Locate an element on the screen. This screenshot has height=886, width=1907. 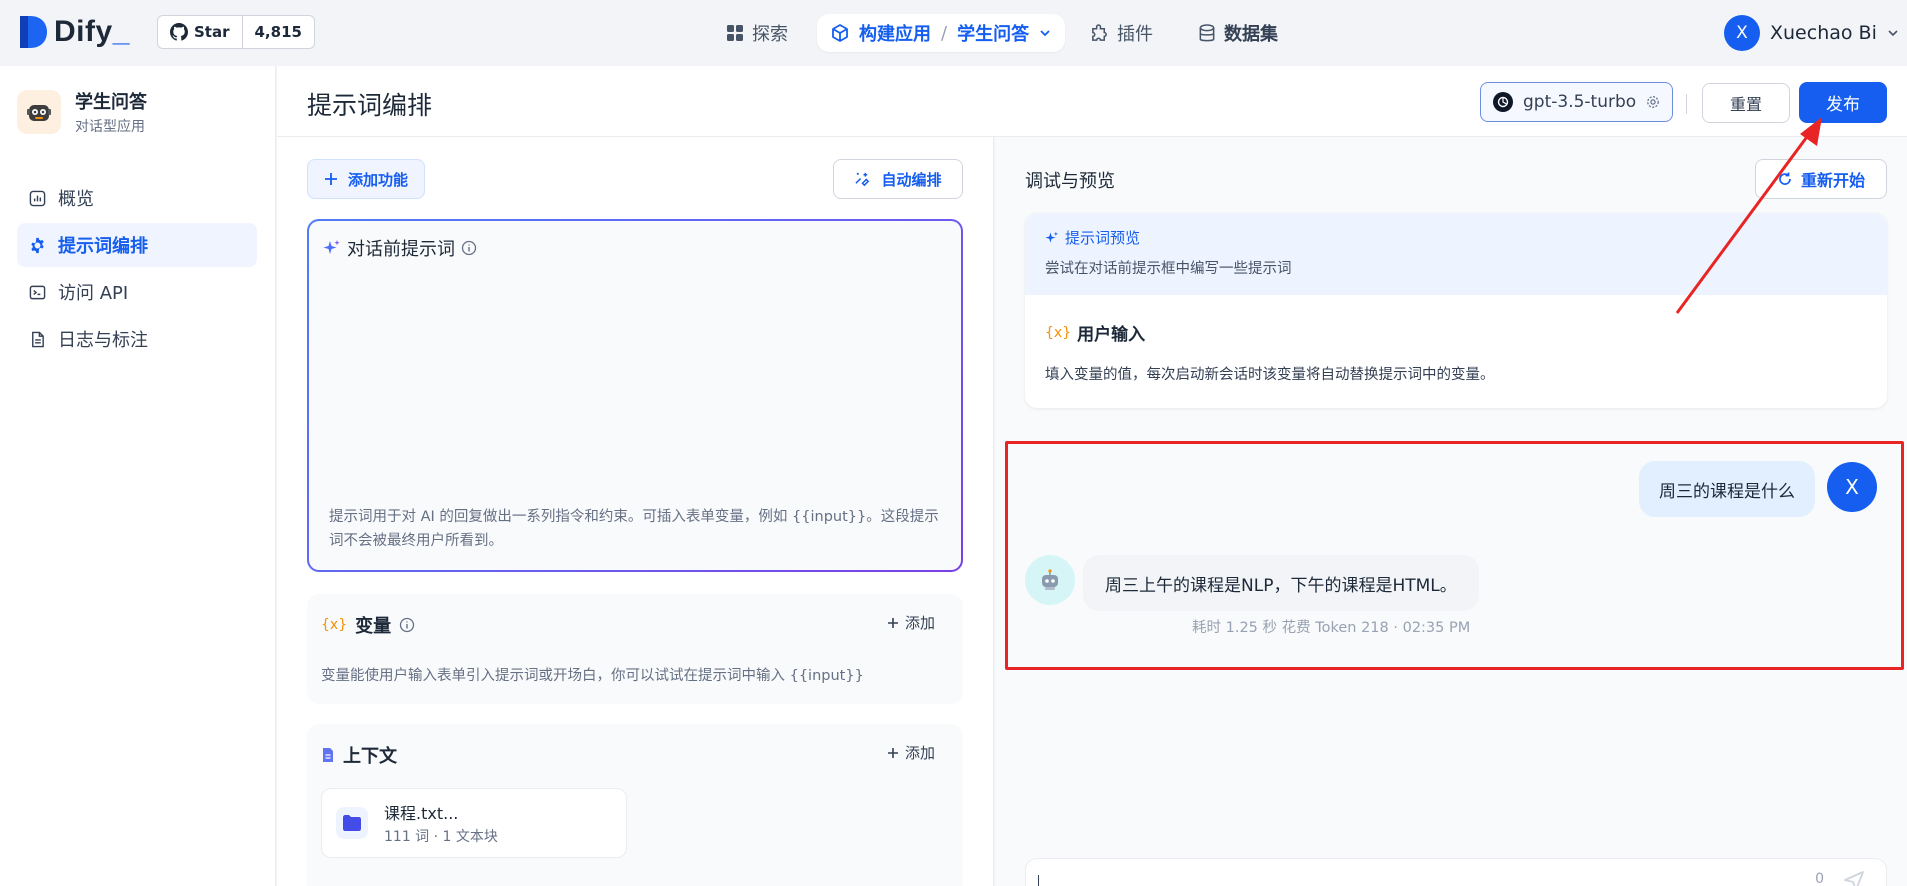
model-selector: gpt-3.5-turbo is located at coordinates (1577, 102).